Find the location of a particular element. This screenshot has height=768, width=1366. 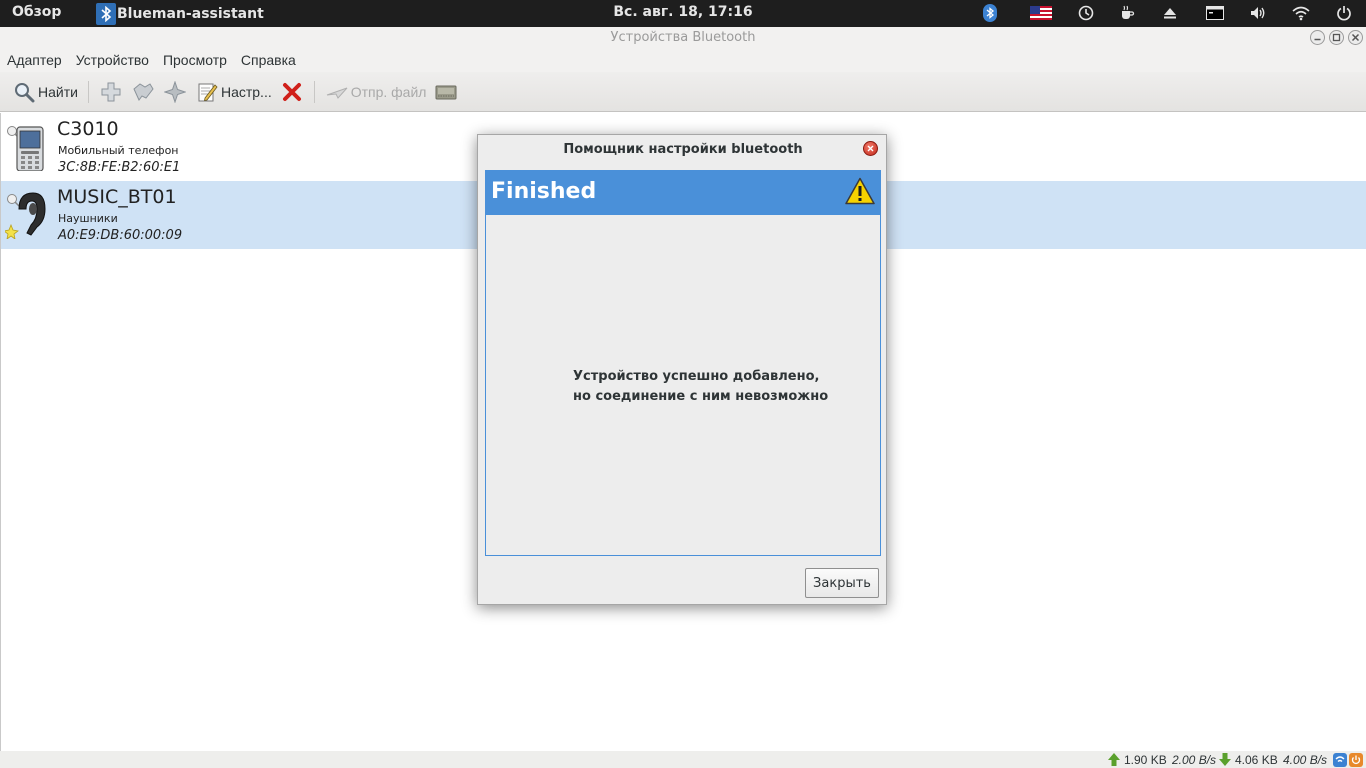

window-title: Устройства Bluetooth is located at coordinates (683, 37).